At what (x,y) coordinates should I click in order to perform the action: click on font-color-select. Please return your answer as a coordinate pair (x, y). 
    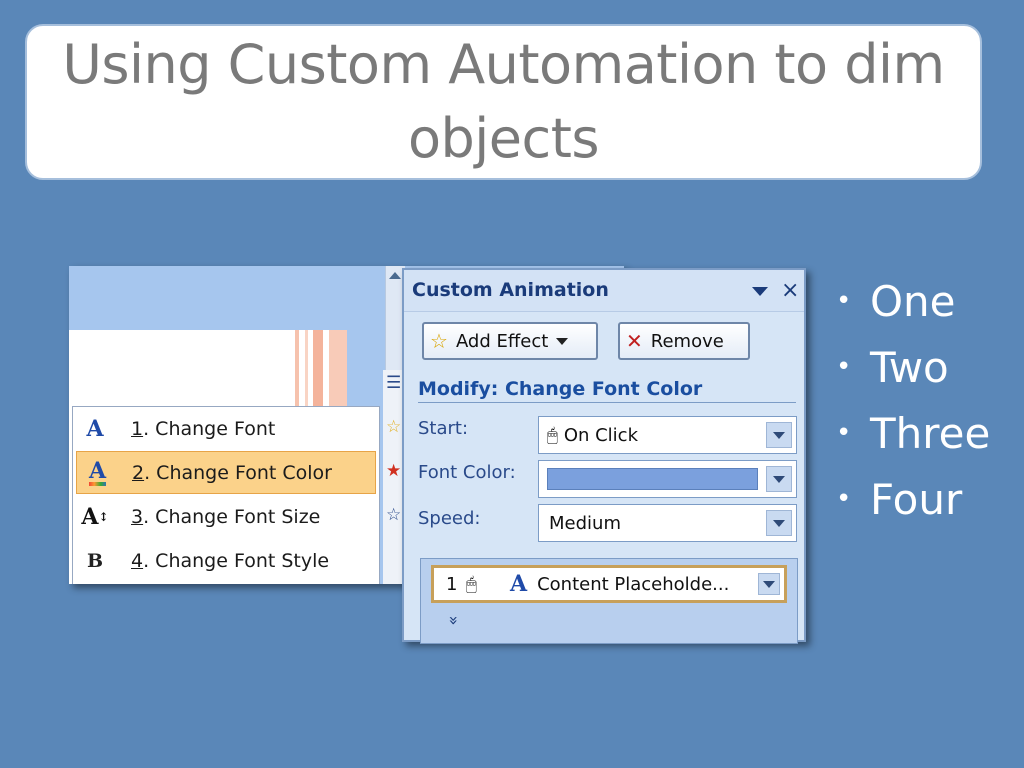
    Looking at the image, I should click on (667, 479).